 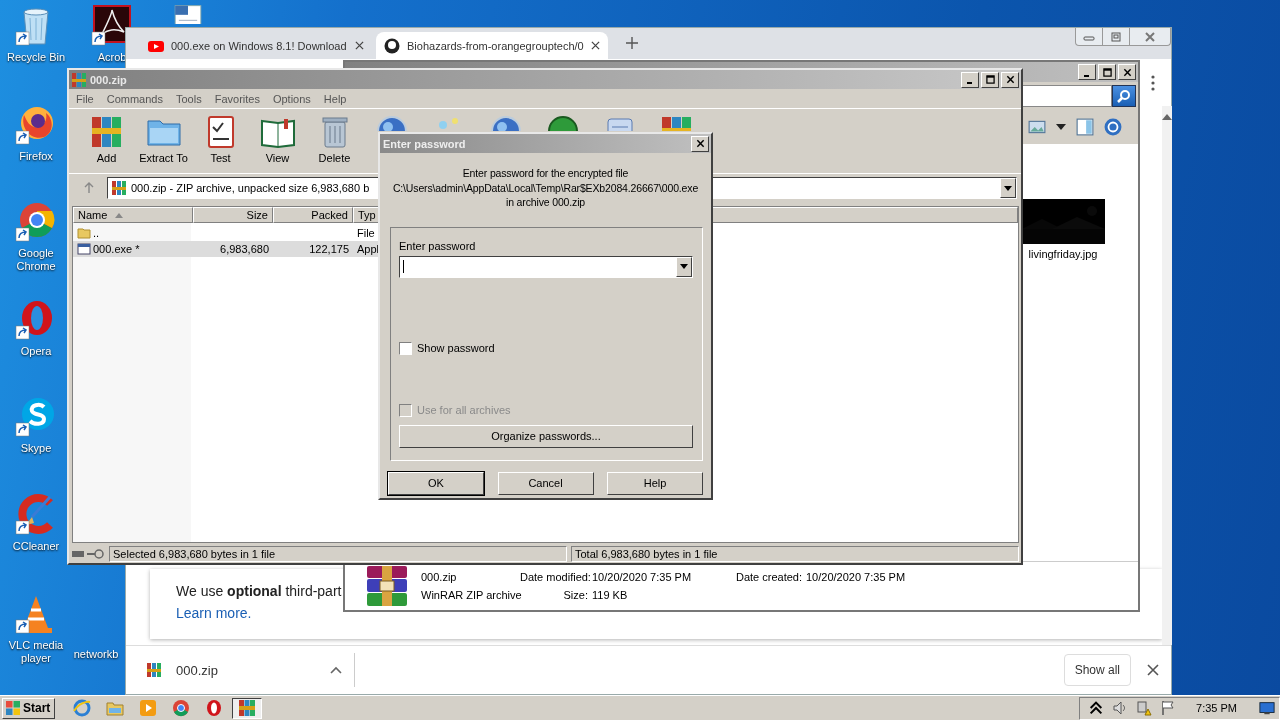 What do you see at coordinates (244, 249) in the screenshot?
I see `table-cell: 6,983,680` at bounding box center [244, 249].